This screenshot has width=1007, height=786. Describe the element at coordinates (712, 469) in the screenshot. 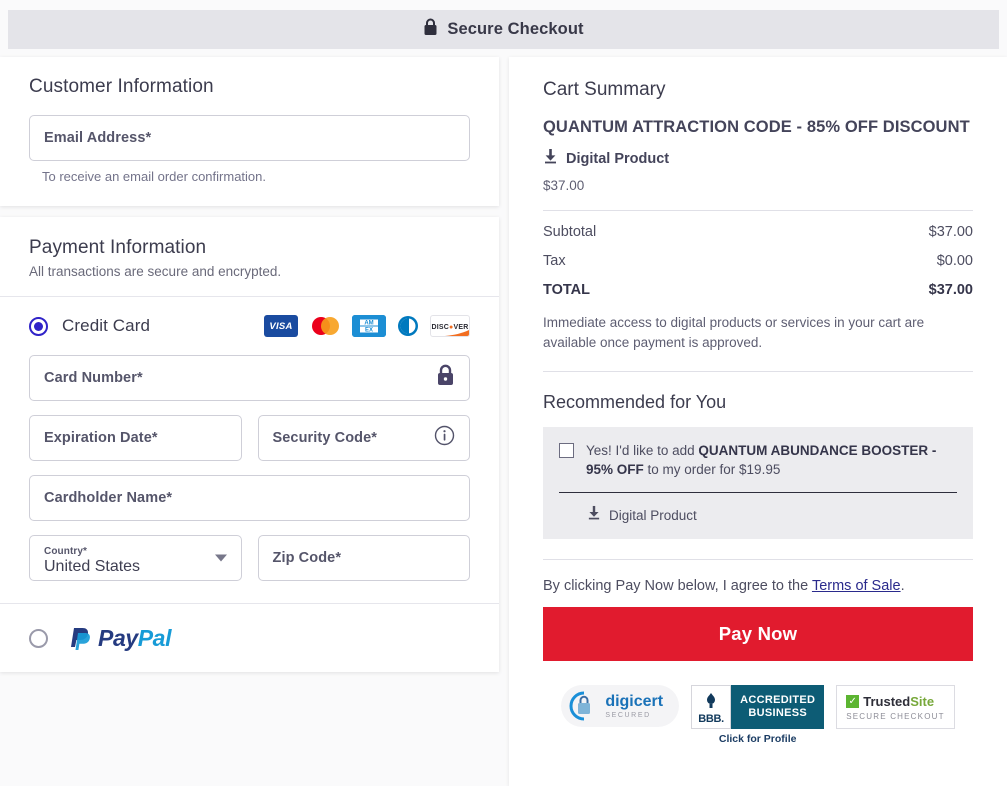

I see `upsell-suffix: to my order for $19.95` at that location.